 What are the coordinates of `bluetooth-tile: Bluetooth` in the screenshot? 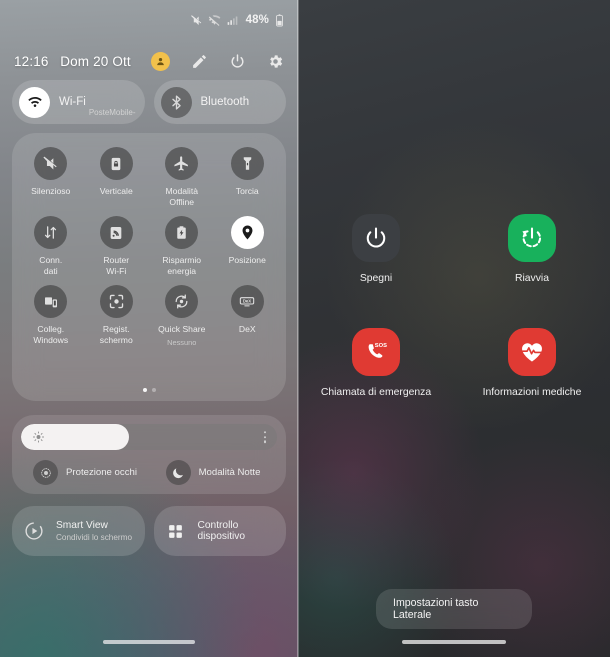 It's located at (219, 102).